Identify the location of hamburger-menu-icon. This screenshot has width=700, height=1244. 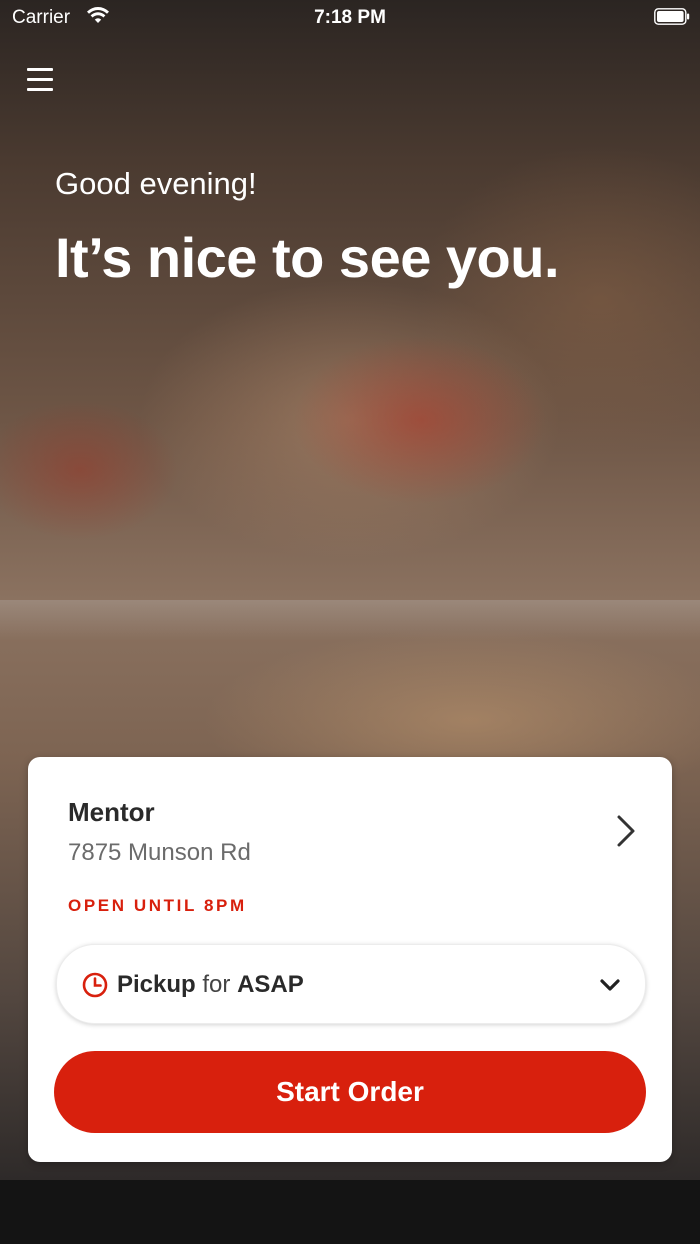
(41, 80).